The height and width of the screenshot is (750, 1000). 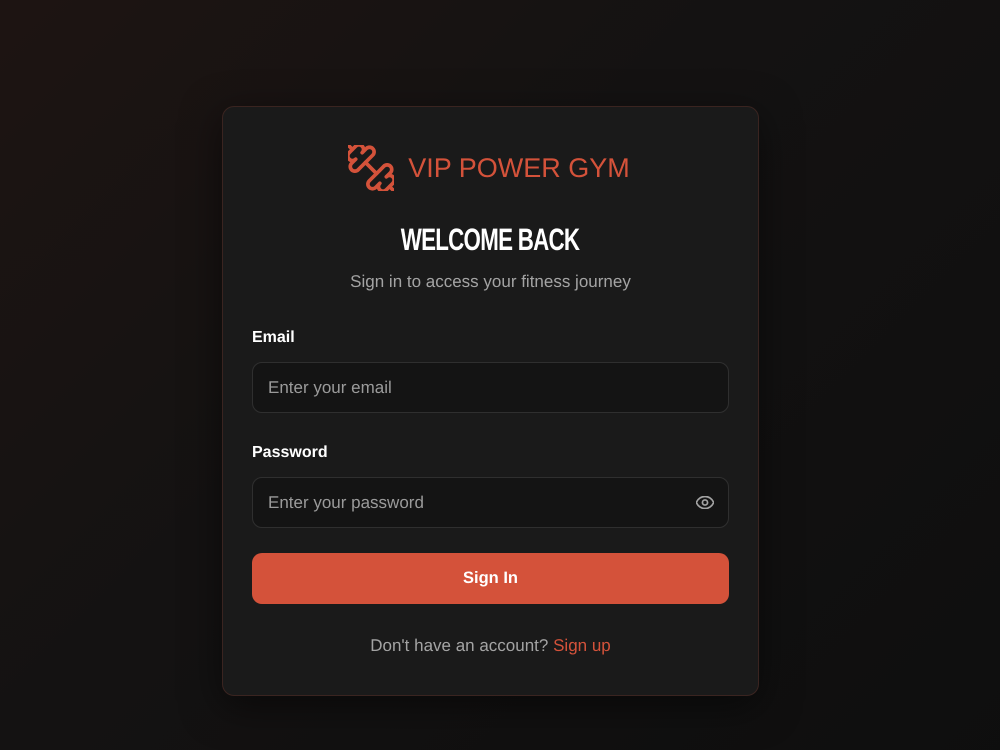 What do you see at coordinates (371, 168) in the screenshot?
I see `dumbbell-icon` at bounding box center [371, 168].